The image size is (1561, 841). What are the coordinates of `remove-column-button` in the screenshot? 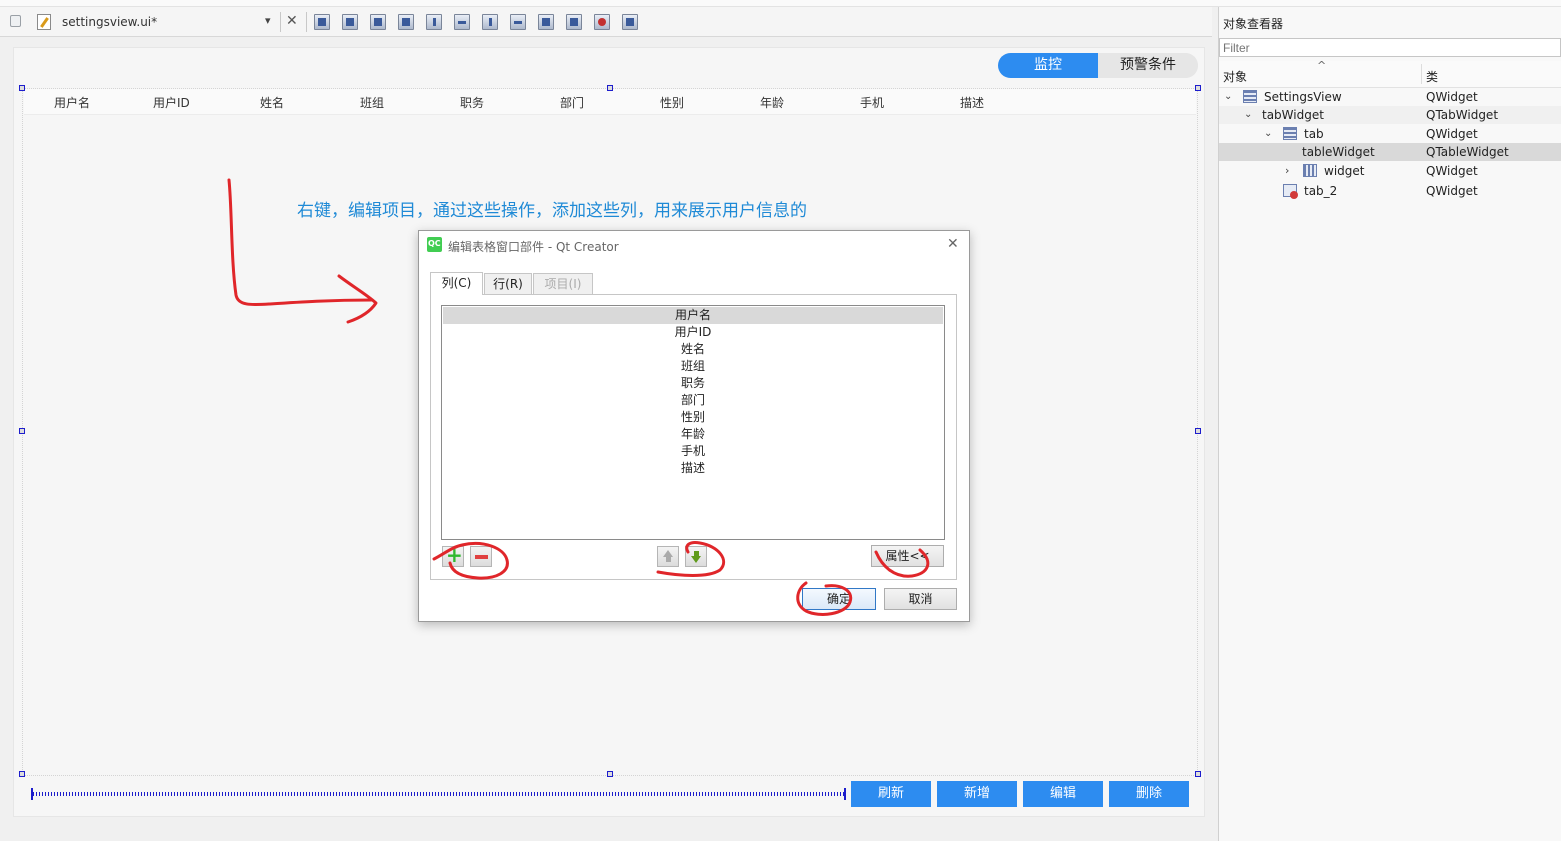 It's located at (481, 556).